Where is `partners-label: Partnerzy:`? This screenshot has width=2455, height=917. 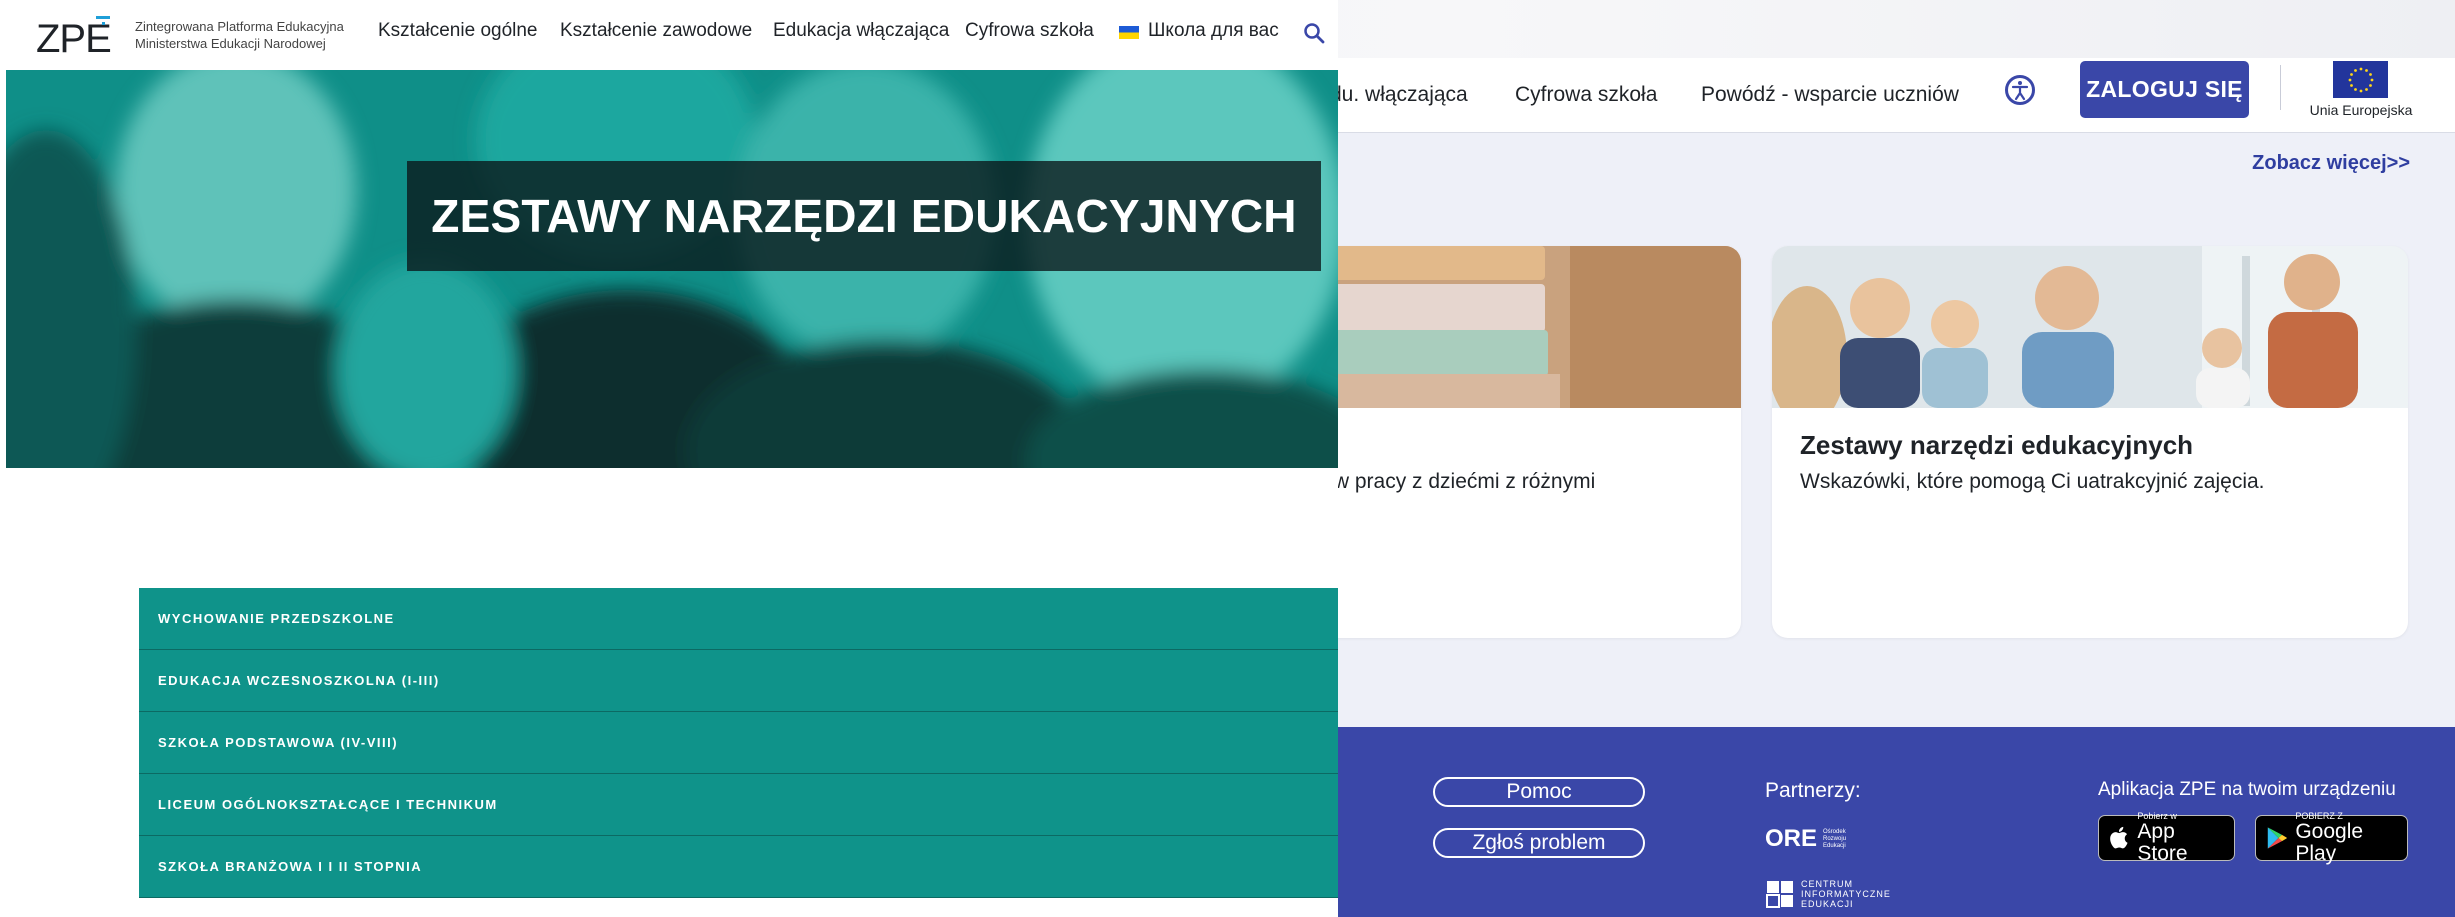 partners-label: Partnerzy: is located at coordinates (1813, 790).